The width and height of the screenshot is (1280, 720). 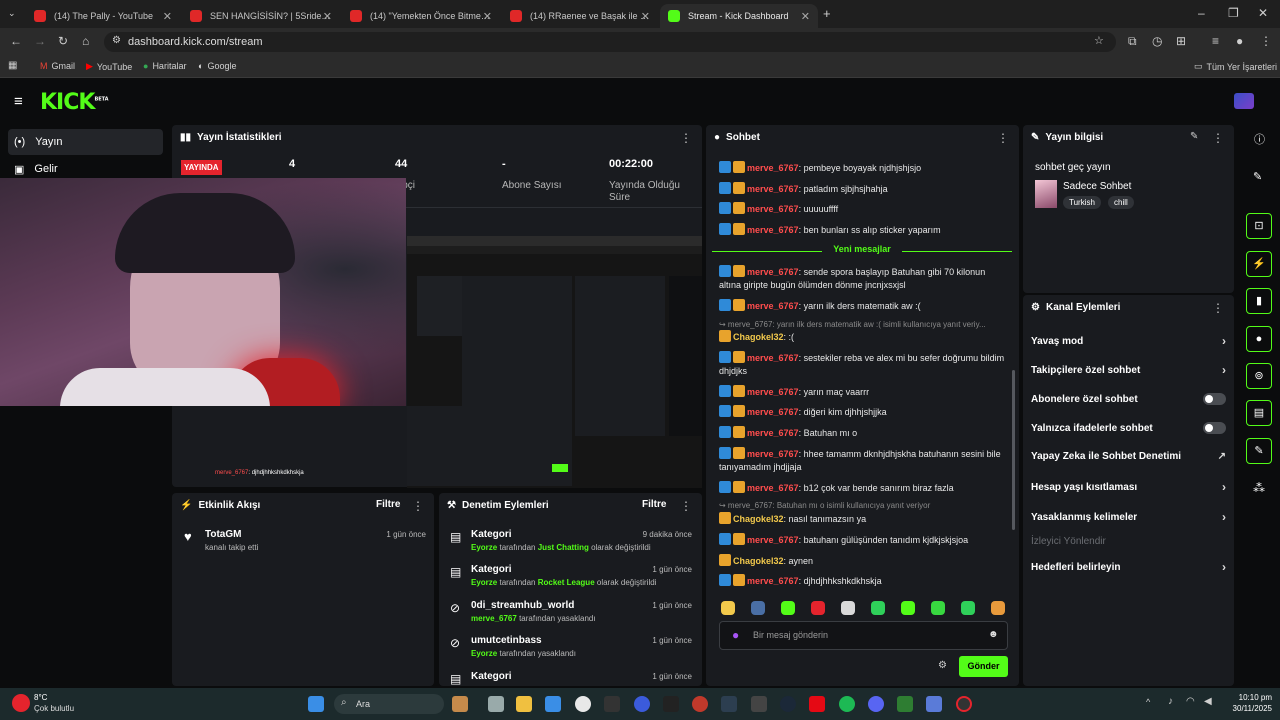 I want to click on apps-grid-icon: ▦, so click(x=12, y=66).